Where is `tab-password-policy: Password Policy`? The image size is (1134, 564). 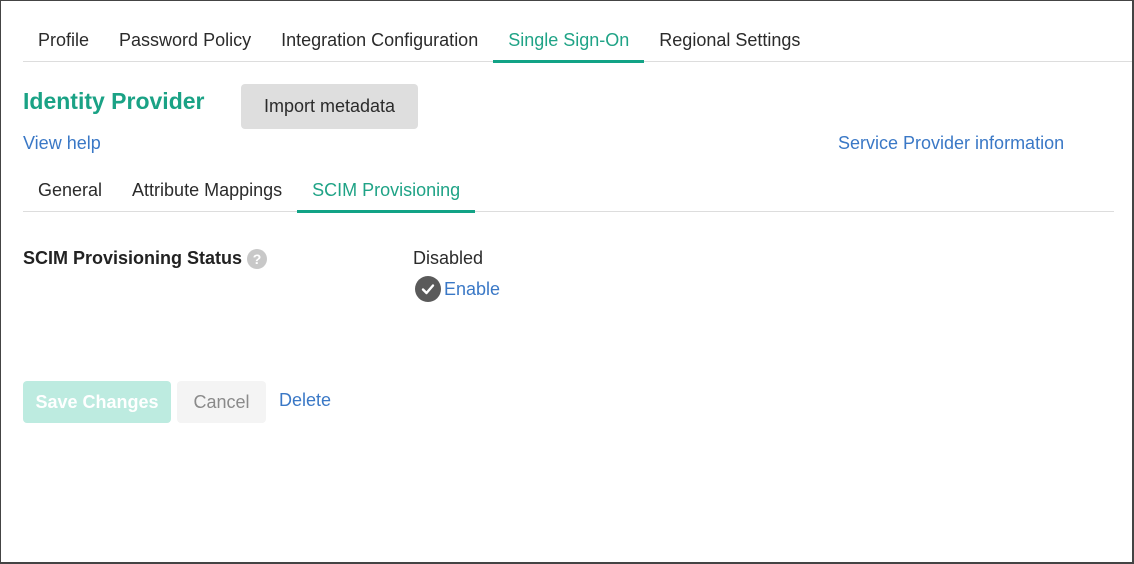
tab-password-policy: Password Policy is located at coordinates (185, 42).